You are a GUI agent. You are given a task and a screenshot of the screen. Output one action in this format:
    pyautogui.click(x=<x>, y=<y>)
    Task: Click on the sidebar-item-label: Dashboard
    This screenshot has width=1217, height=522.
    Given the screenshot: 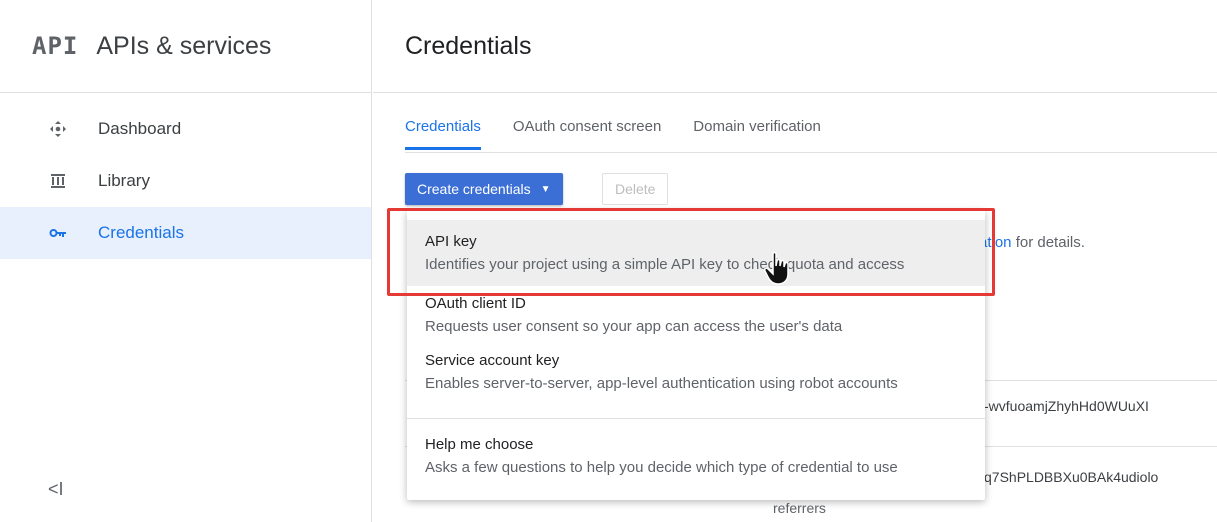 What is the action you would take?
    pyautogui.click(x=140, y=128)
    